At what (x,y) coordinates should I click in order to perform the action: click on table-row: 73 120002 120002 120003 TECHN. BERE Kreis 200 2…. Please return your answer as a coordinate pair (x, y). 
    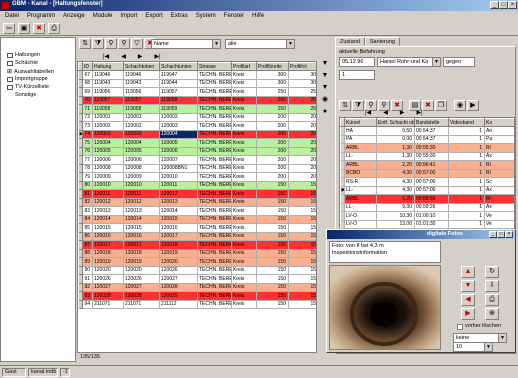
    Looking at the image, I should click on (197, 126).